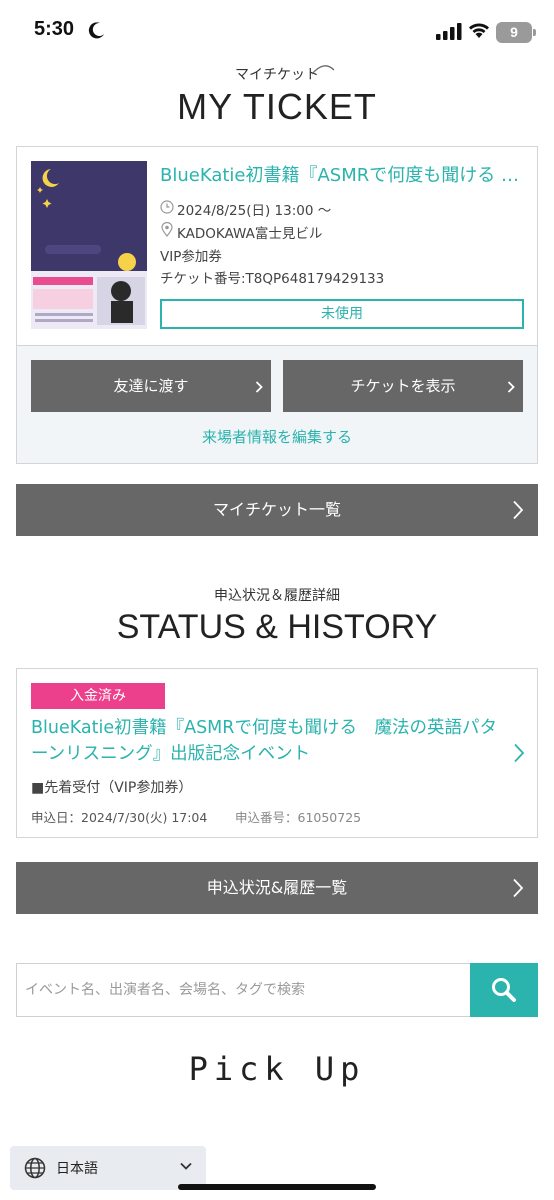  I want to click on search-icon, so click(504, 990).